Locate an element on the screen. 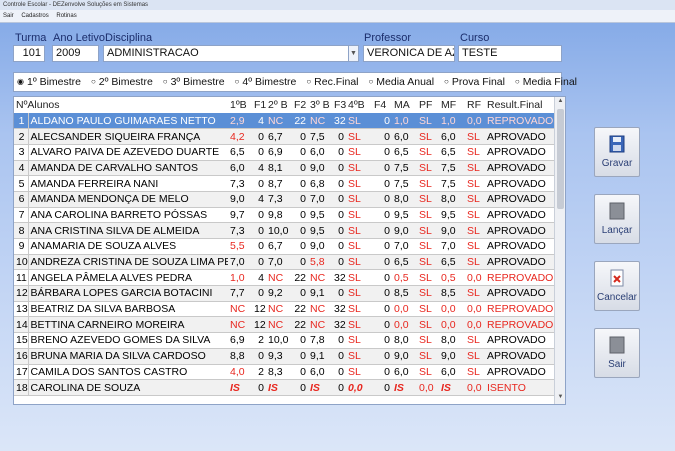  col-header-rf: RF is located at coordinates (475, 105).